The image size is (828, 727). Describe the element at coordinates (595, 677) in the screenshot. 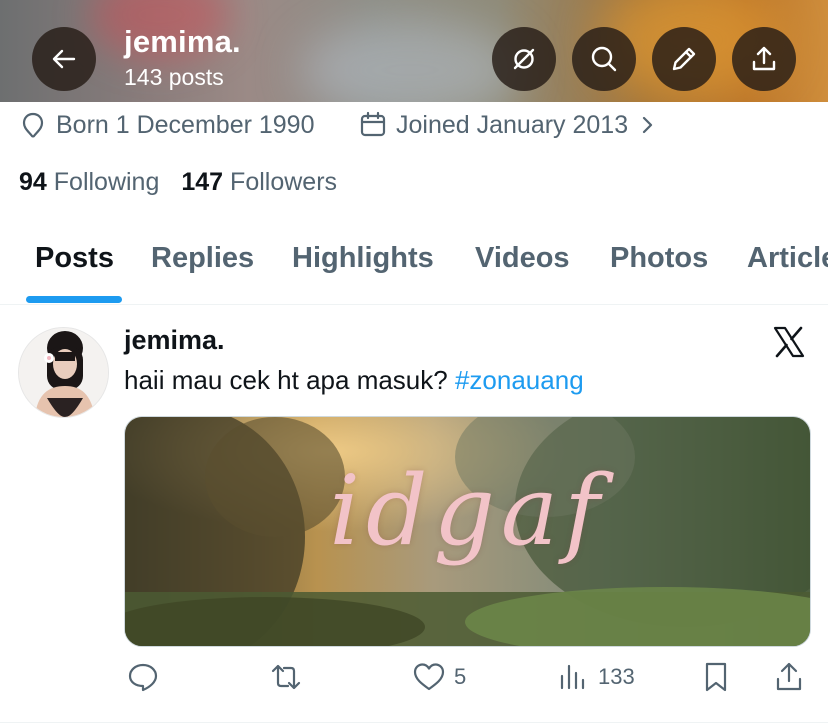

I see `views-button: 133` at that location.